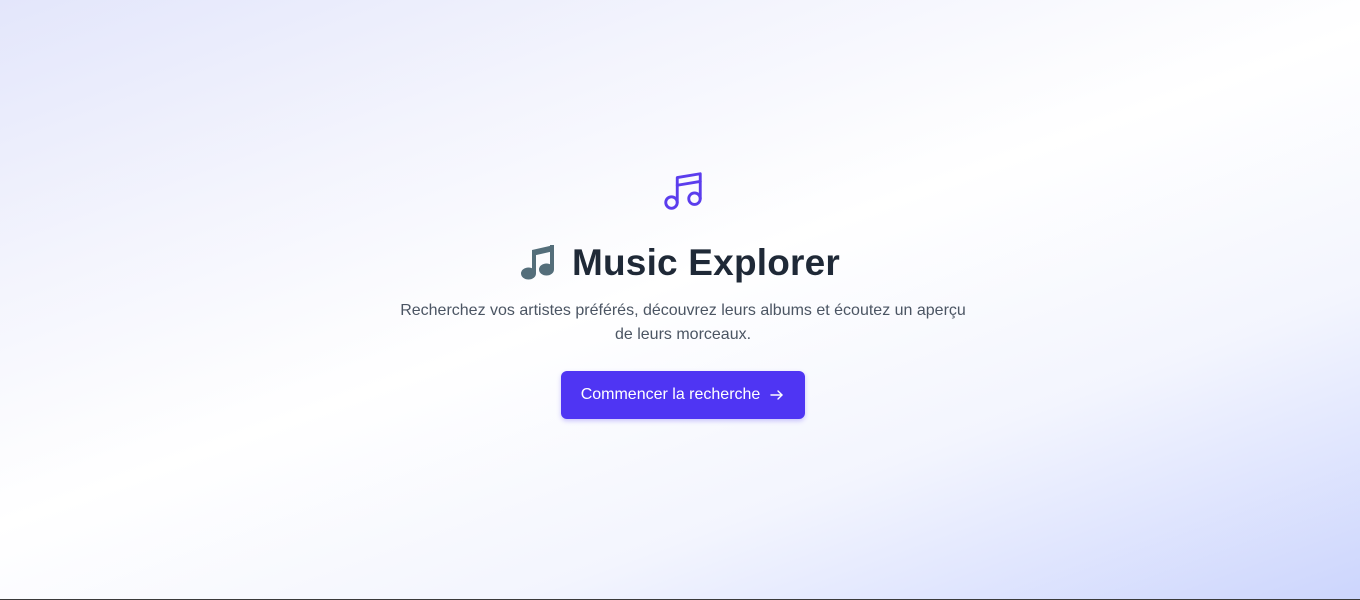 This screenshot has width=1360, height=600. What do you see at coordinates (539, 263) in the screenshot?
I see `musical-note-emoji-icon` at bounding box center [539, 263].